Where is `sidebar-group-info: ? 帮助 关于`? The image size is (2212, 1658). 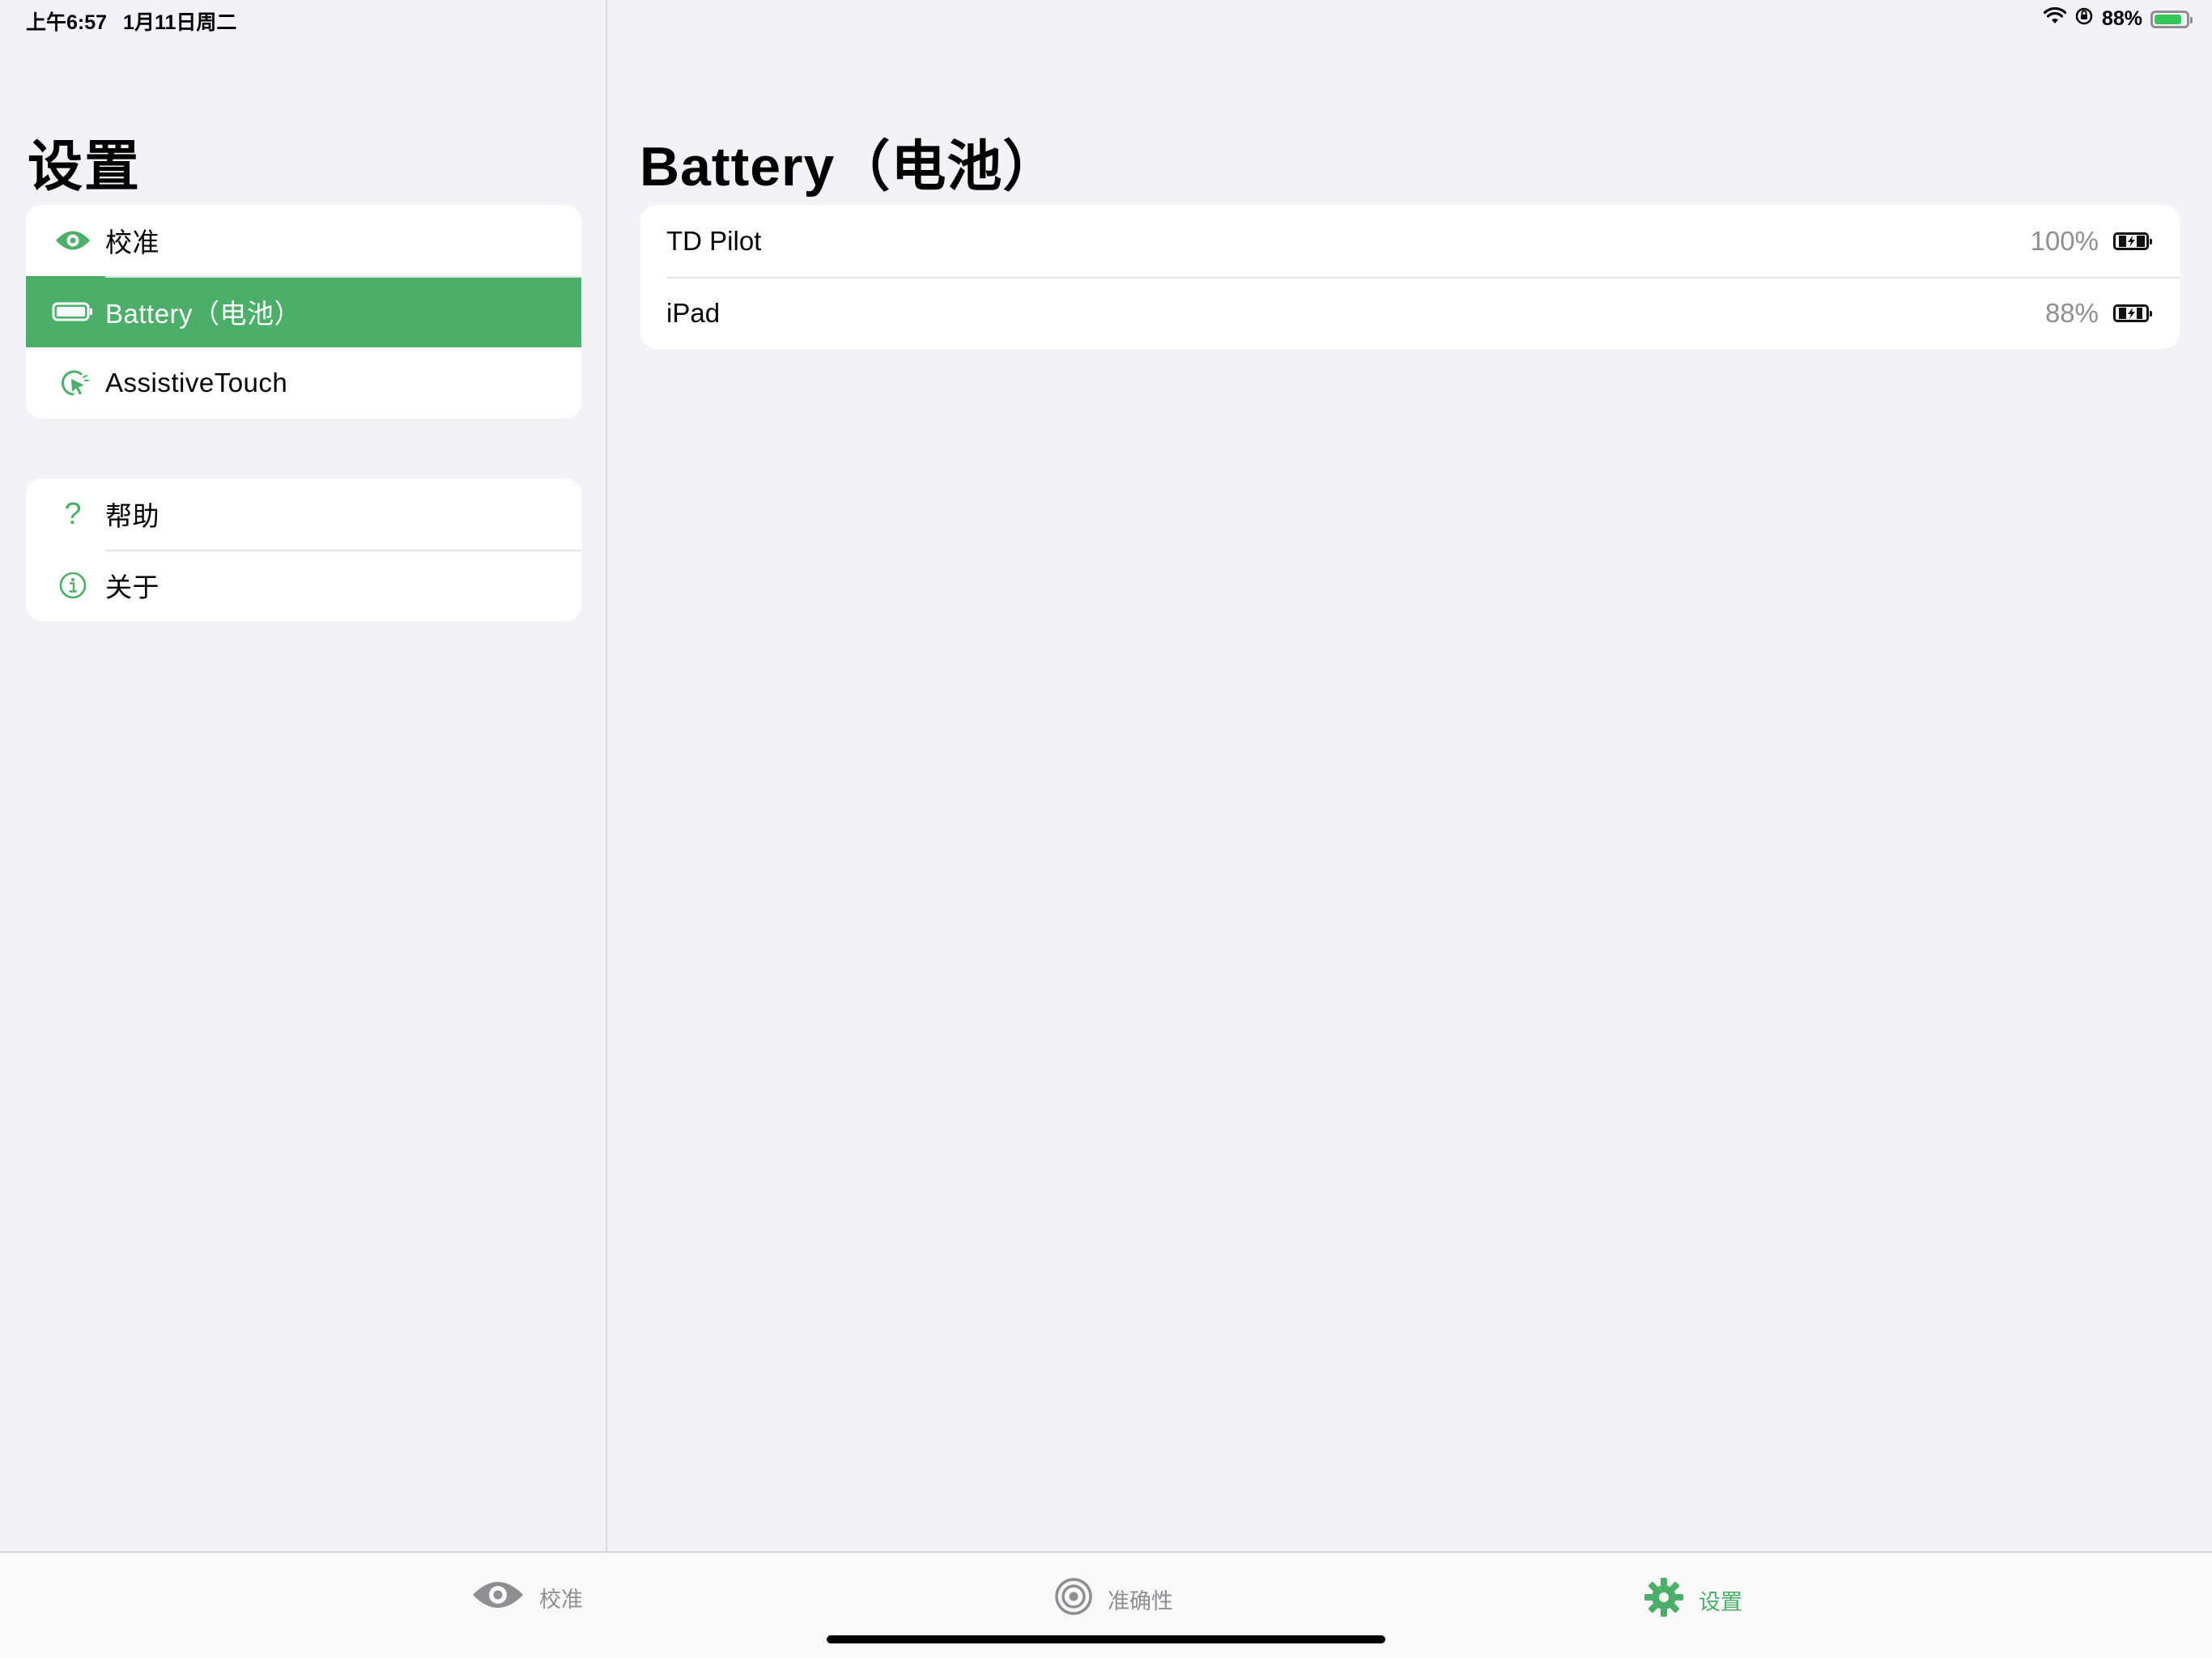 sidebar-group-info: ? 帮助 关于 is located at coordinates (303, 549).